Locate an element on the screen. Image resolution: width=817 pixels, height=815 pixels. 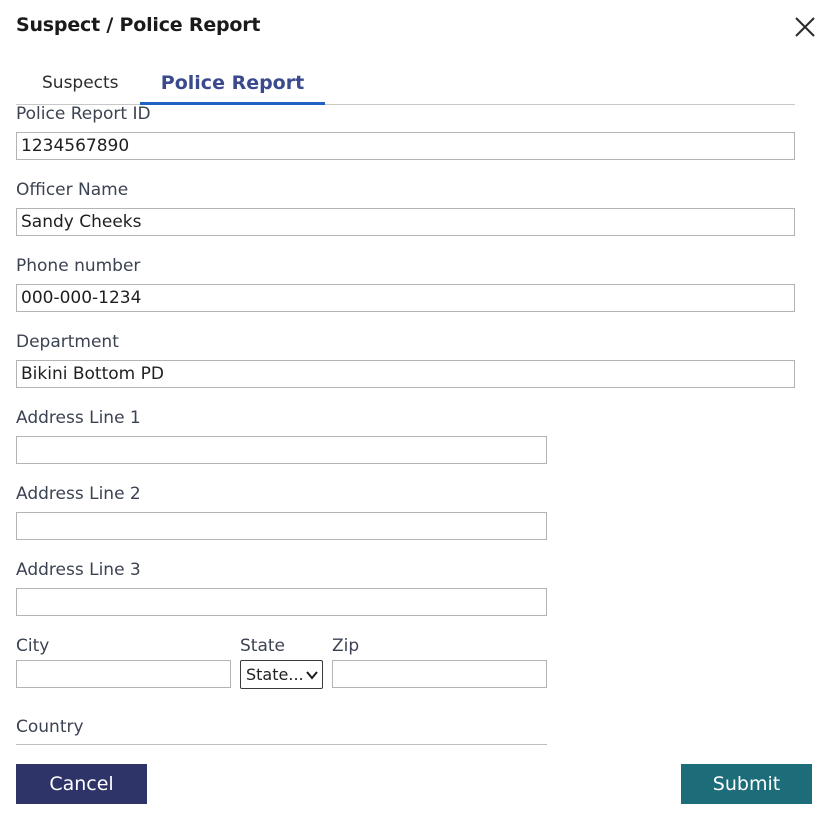
tab-bar: Suspects Police Report is located at coordinates (405, 84).